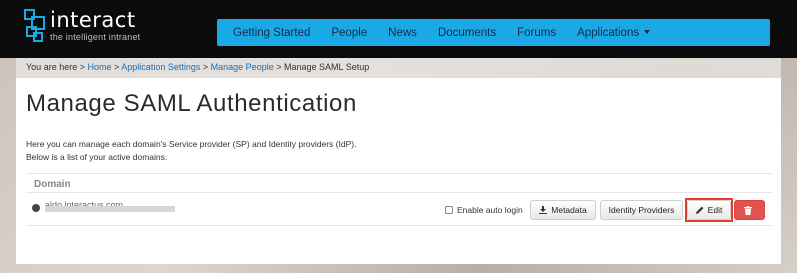 Image resolution: width=797 pixels, height=273 pixels. What do you see at coordinates (93, 20) in the screenshot?
I see `brand-name: interact` at bounding box center [93, 20].